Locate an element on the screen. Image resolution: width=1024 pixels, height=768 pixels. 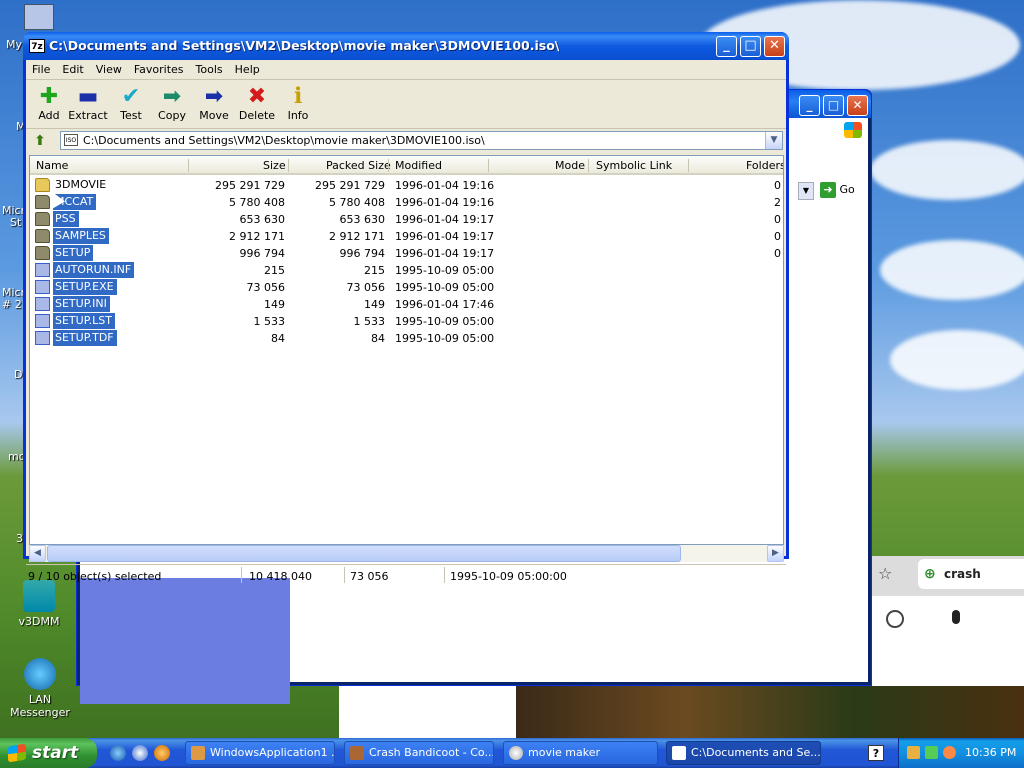
magnifier-icon is located at coordinates (895, 619).